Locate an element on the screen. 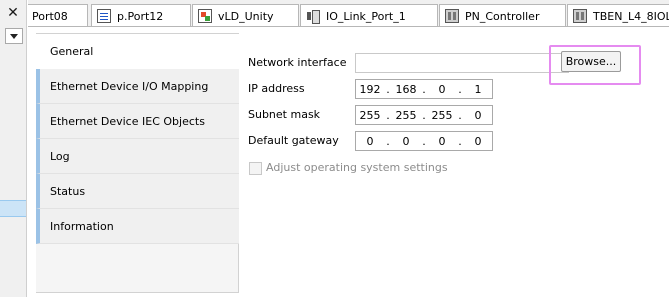  network-interface-label: Network interface is located at coordinates (297, 62).